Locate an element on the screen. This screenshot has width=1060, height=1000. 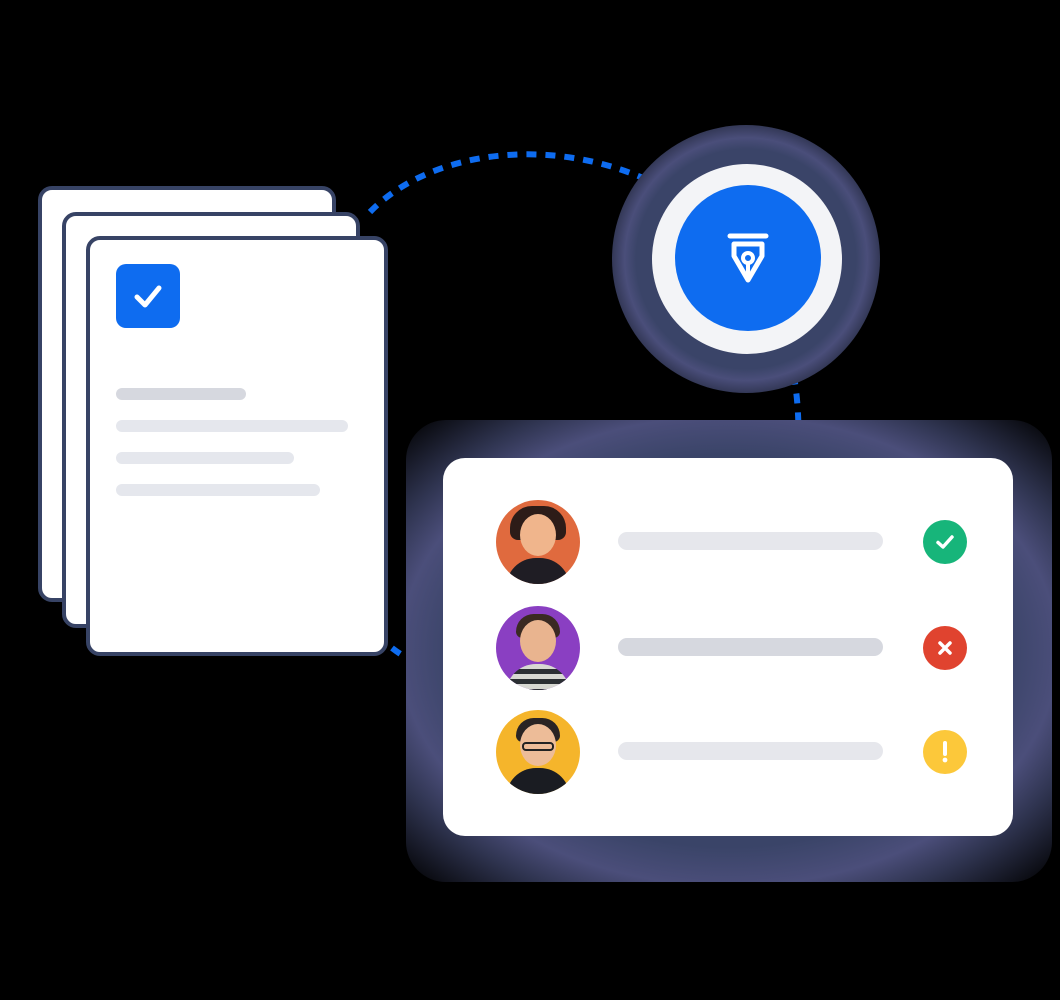
exclamation-icon is located at coordinates (945, 752).